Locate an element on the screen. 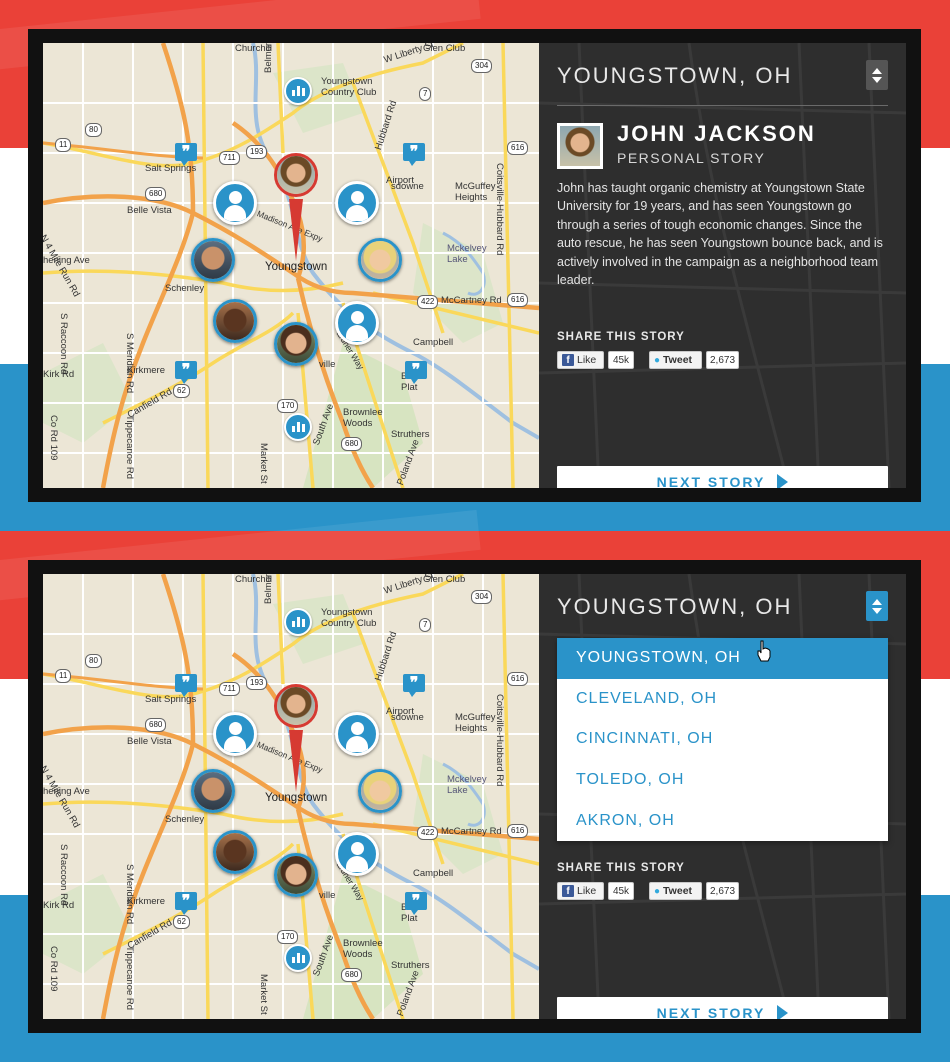  divider is located at coordinates (722, 105).